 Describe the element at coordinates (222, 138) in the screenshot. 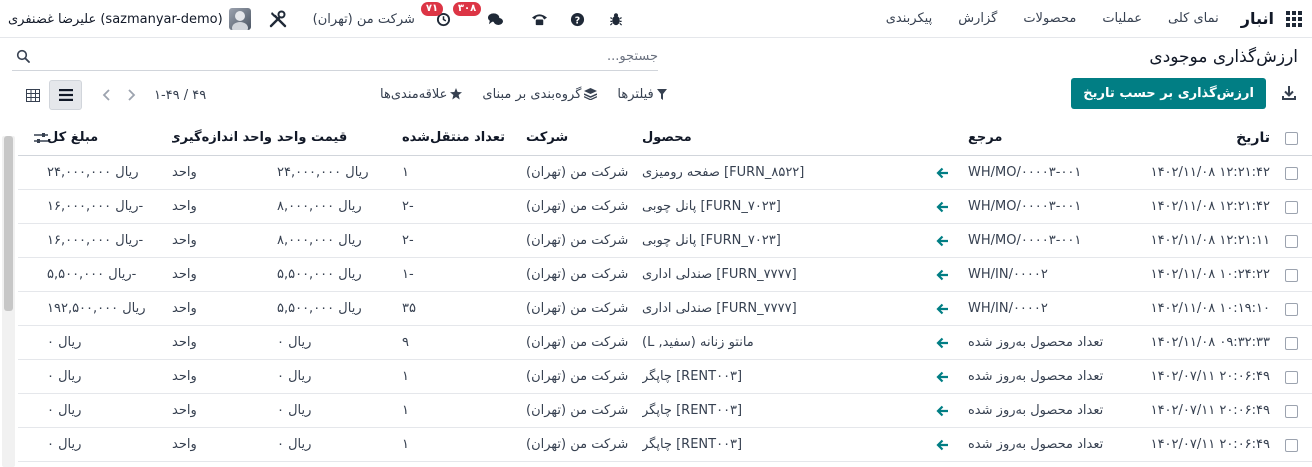

I see `column-header-uom: واحد اندازه‌گیری` at that location.